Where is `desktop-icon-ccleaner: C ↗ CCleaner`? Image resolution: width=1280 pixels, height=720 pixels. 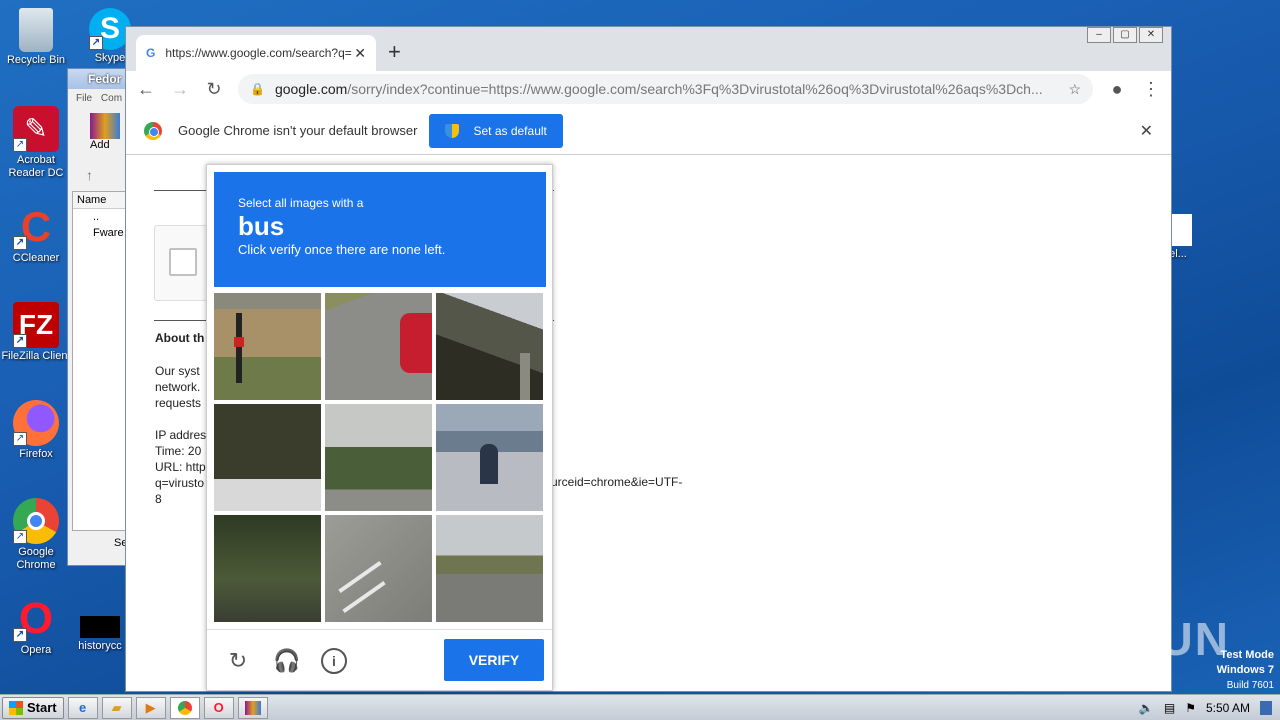
desktop-icon-ccleaner: C ↗ CCleaner is located at coordinates (36, 234).